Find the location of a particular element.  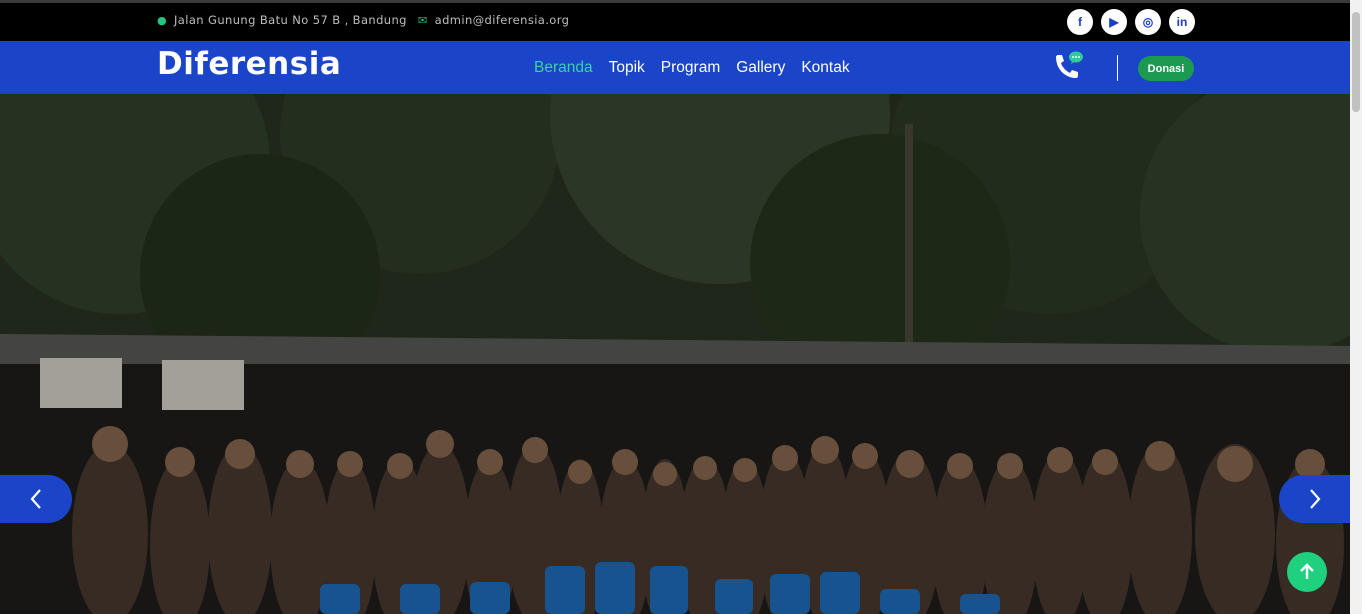

slider-next-button is located at coordinates (1315, 499).